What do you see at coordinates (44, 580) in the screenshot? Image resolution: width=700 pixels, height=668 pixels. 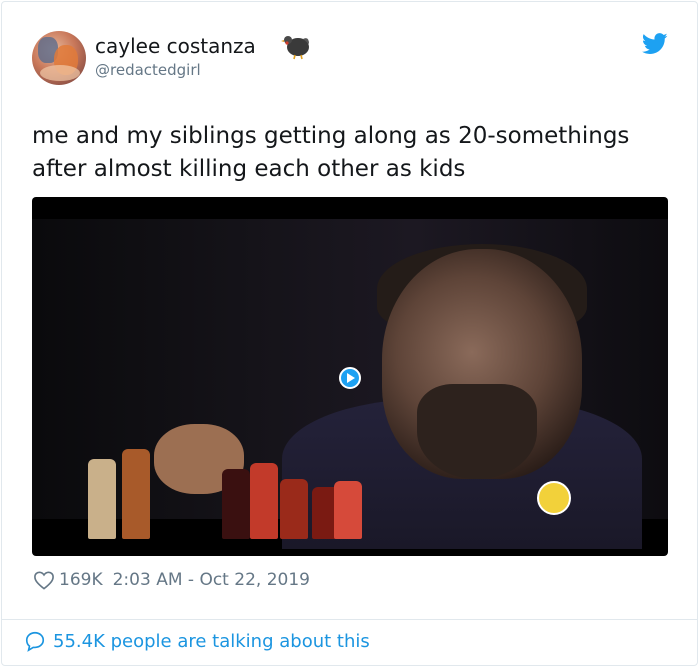 I see `heart-icon` at bounding box center [44, 580].